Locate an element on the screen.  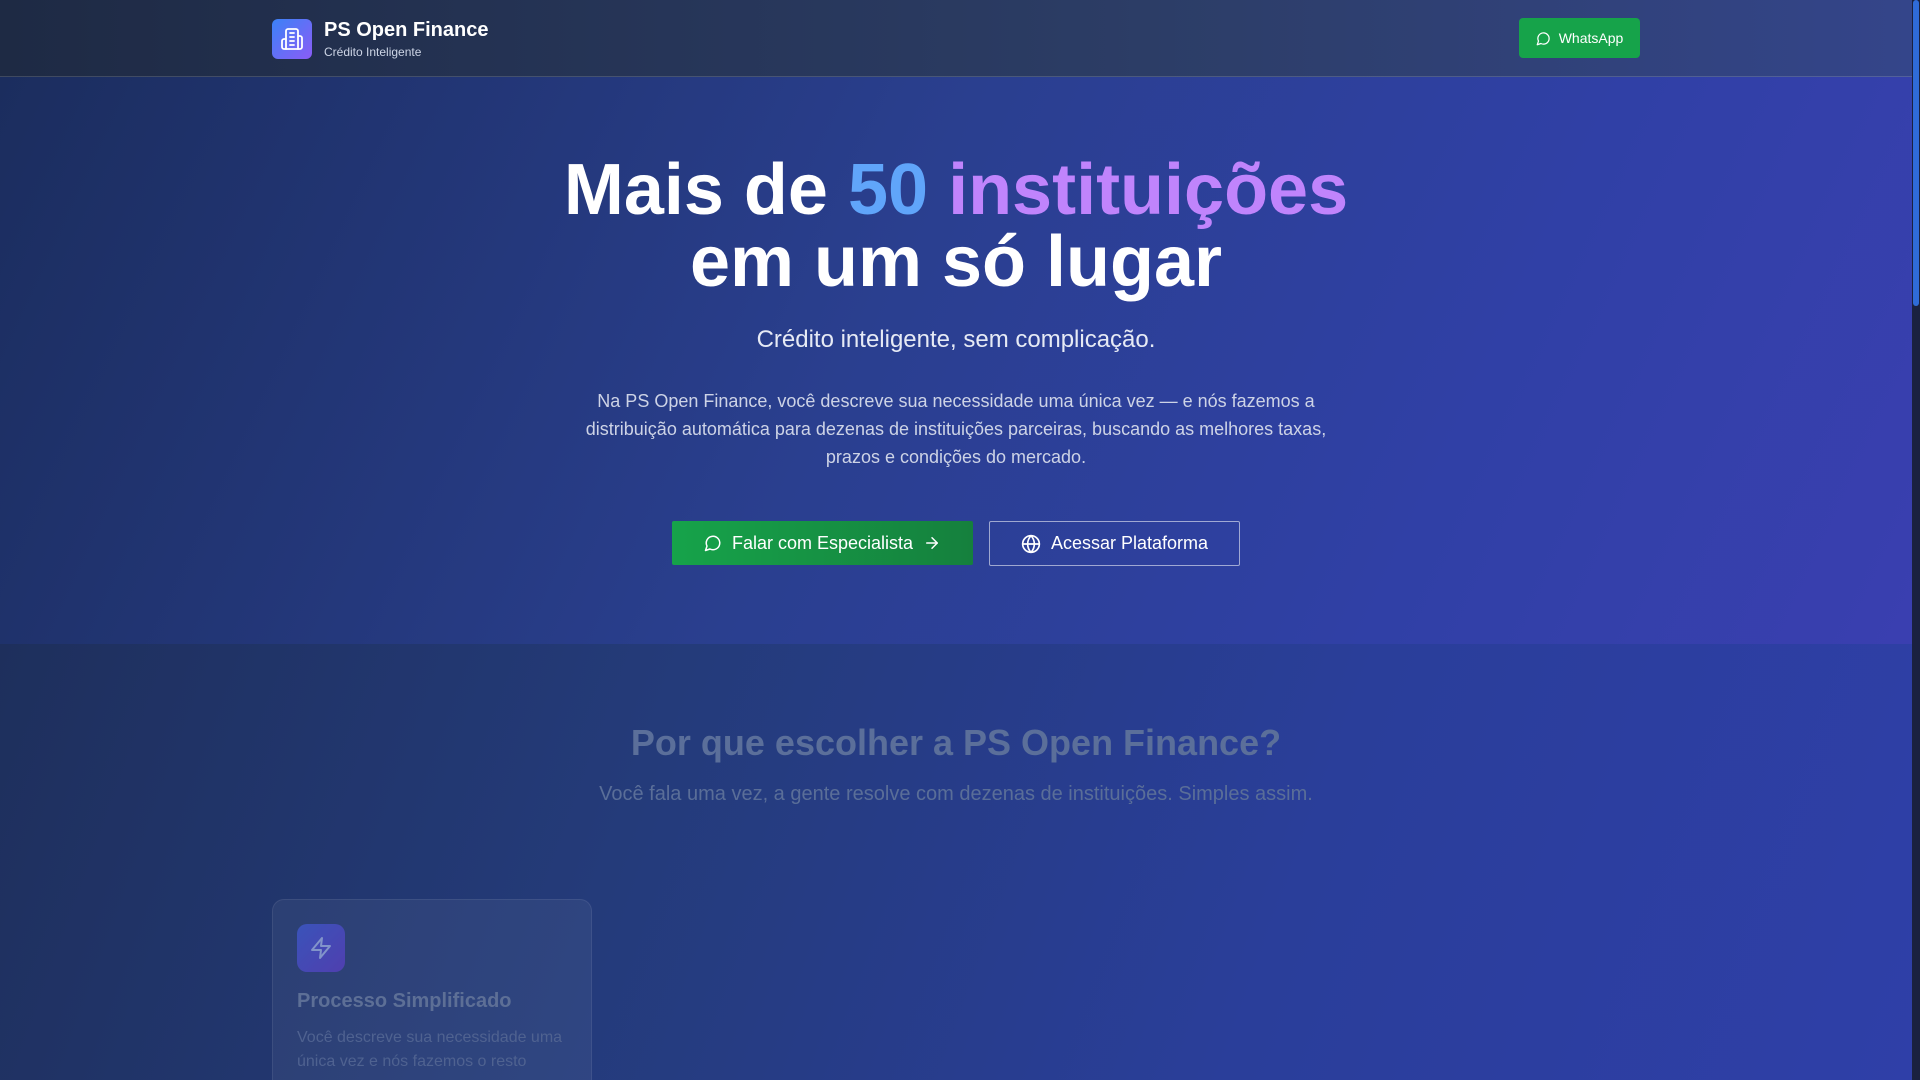
why-section-title: Por que escolher a PS Open Finance? is located at coordinates (956, 742).